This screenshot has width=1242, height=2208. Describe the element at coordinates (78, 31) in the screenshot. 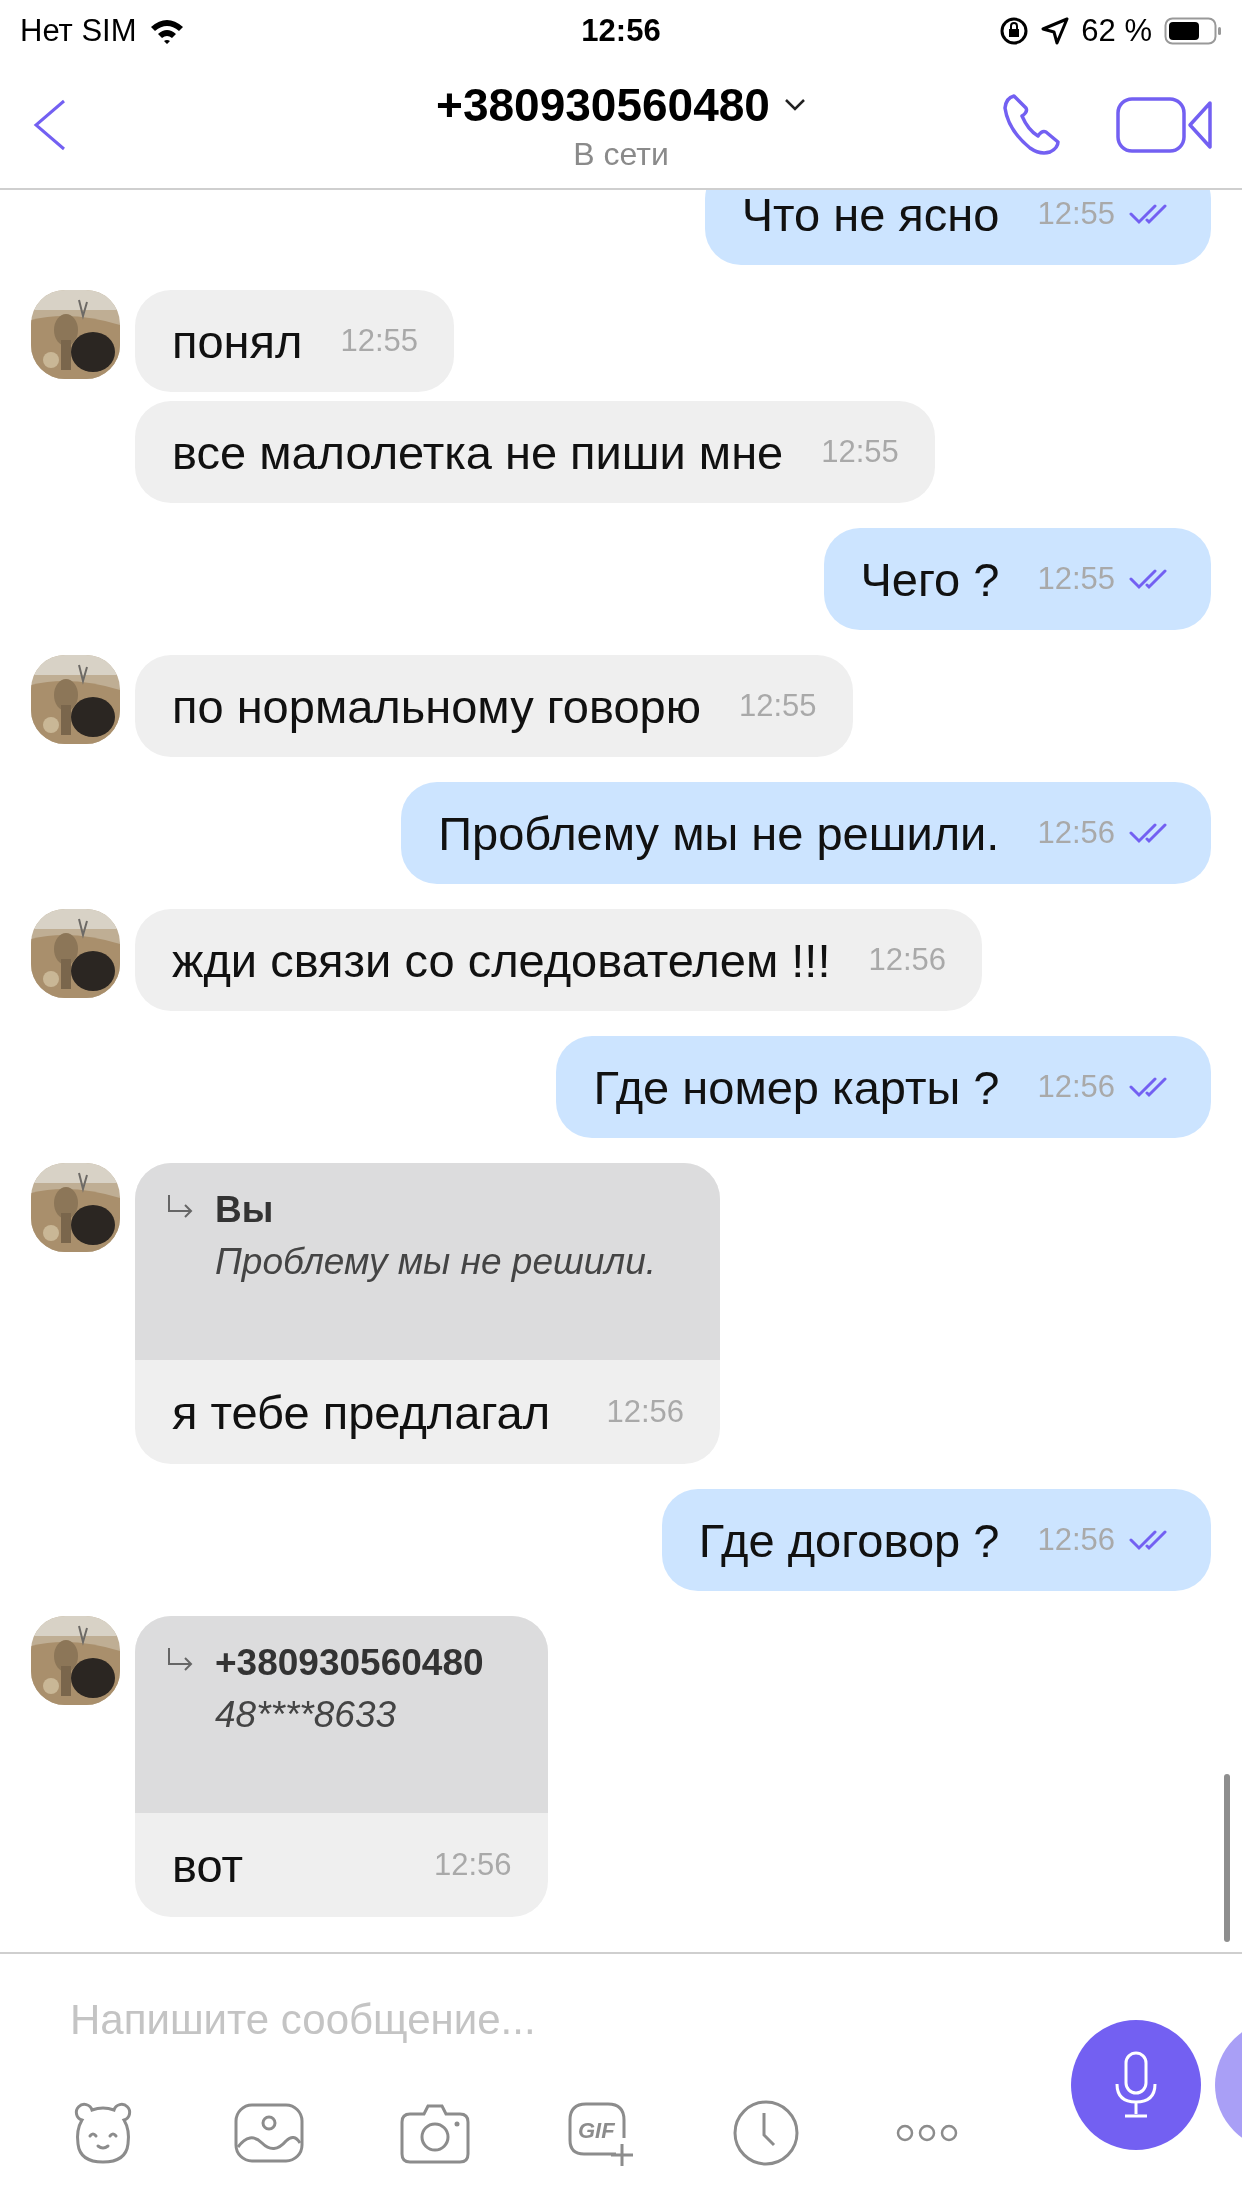

I see `carrier-label: Нет SIM` at that location.